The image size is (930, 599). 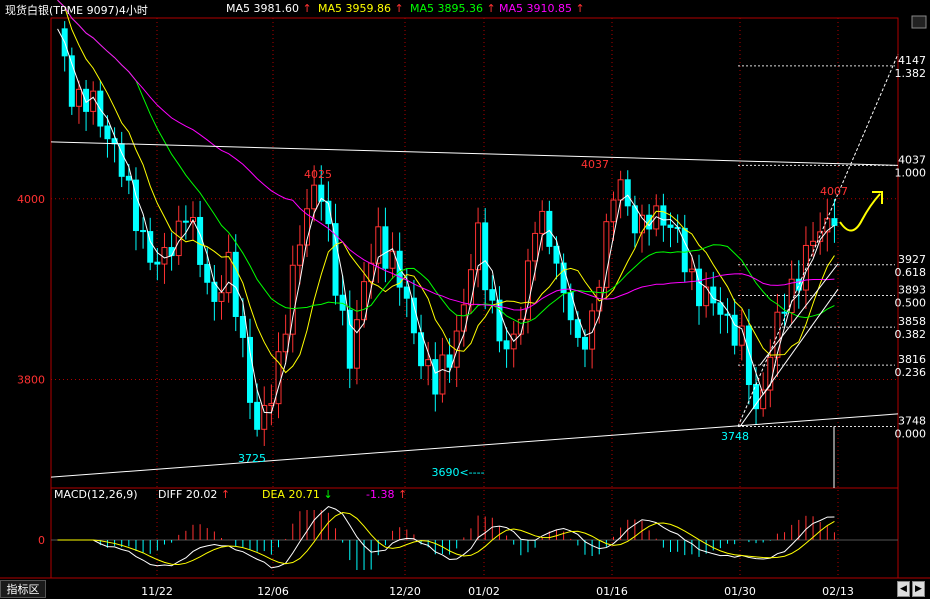 What do you see at coordinates (23, 589) in the screenshot?
I see `indicator-tab: 指标区` at bounding box center [23, 589].